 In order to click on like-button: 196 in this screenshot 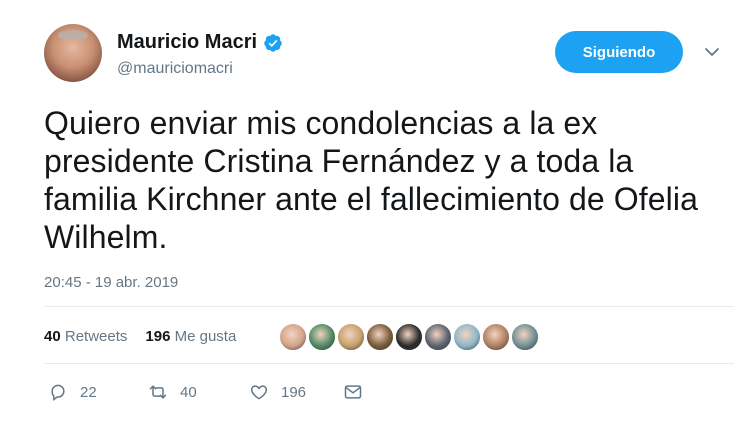, I will do `click(296, 392)`.